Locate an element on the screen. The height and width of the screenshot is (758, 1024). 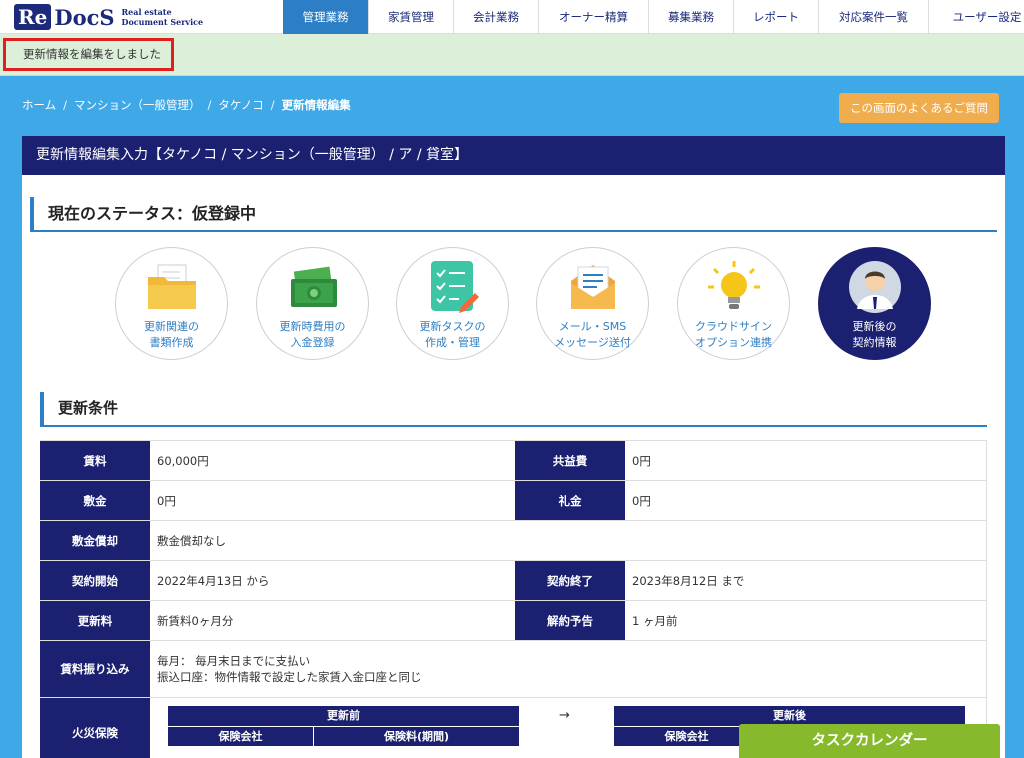
page-title: 更新情報編集入力【タケノコ / マンション（一般管理） / ア / 貸室】 is located at coordinates (513, 155).